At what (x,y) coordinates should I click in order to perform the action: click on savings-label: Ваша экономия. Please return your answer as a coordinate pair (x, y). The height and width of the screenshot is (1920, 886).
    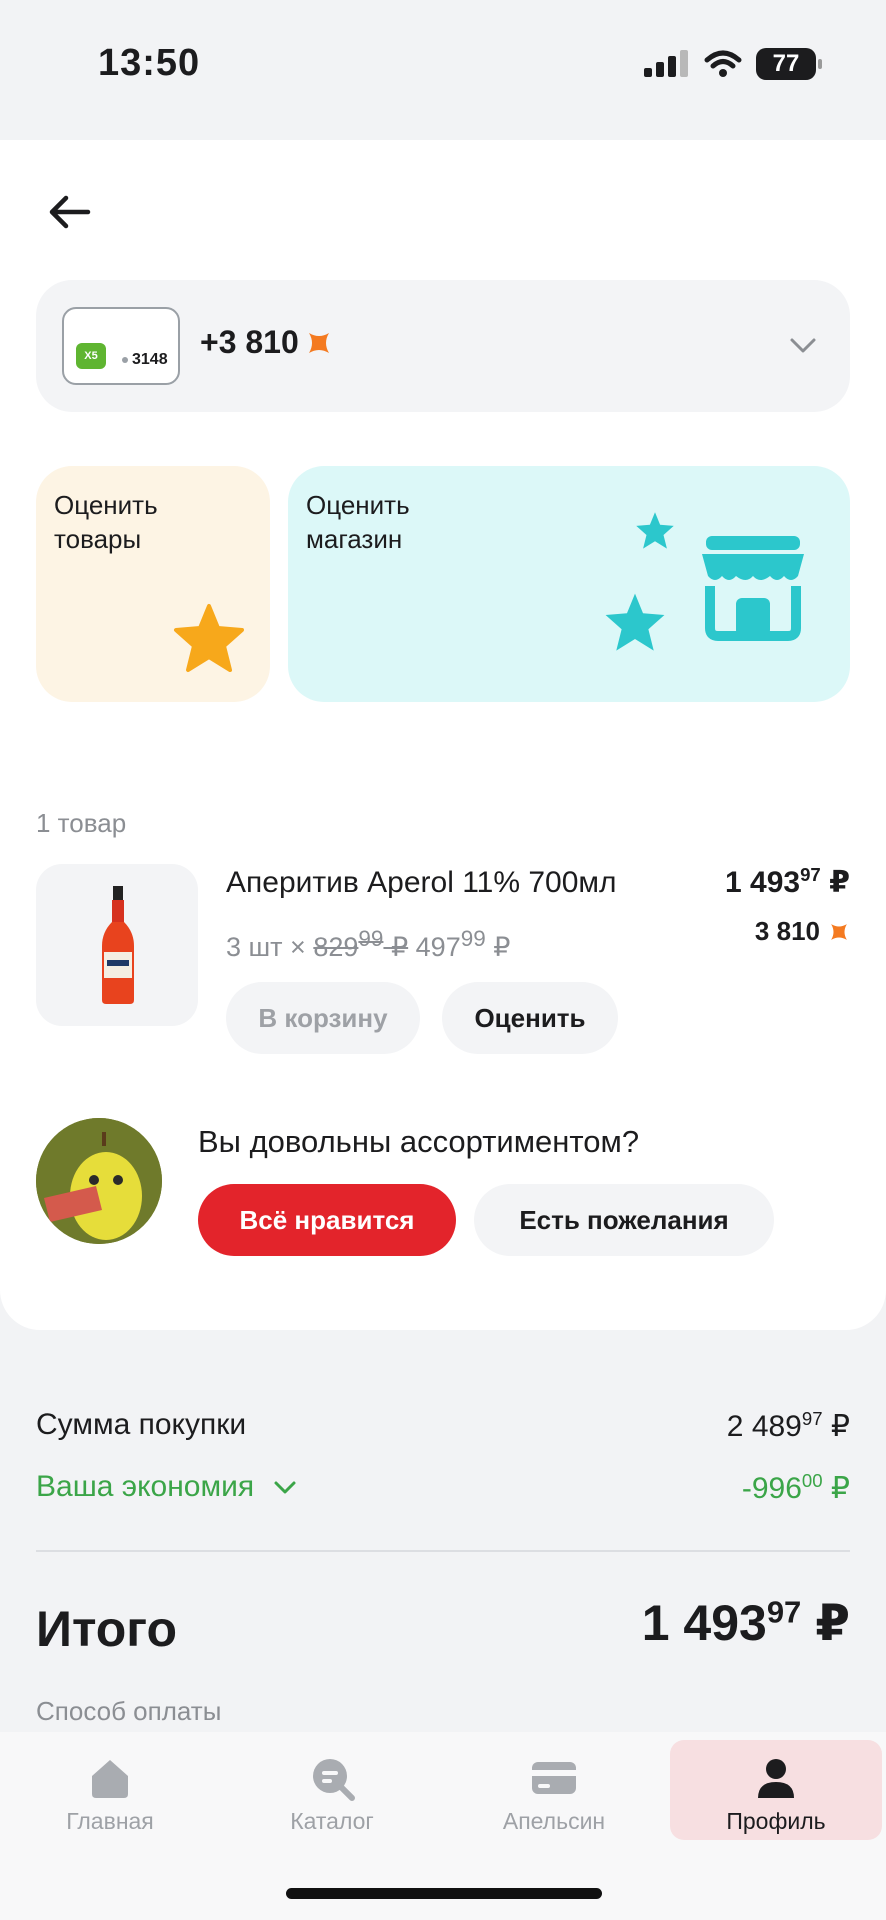
    Looking at the image, I should click on (167, 1488).